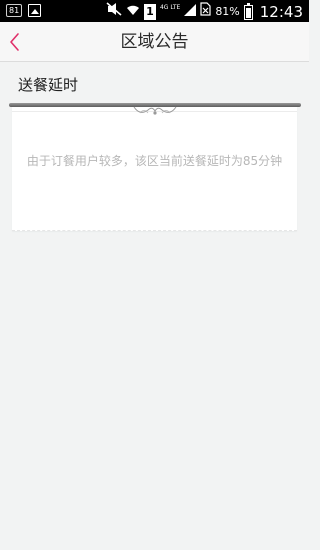  What do you see at coordinates (35, 10) in the screenshot?
I see `gallery-icon` at bounding box center [35, 10].